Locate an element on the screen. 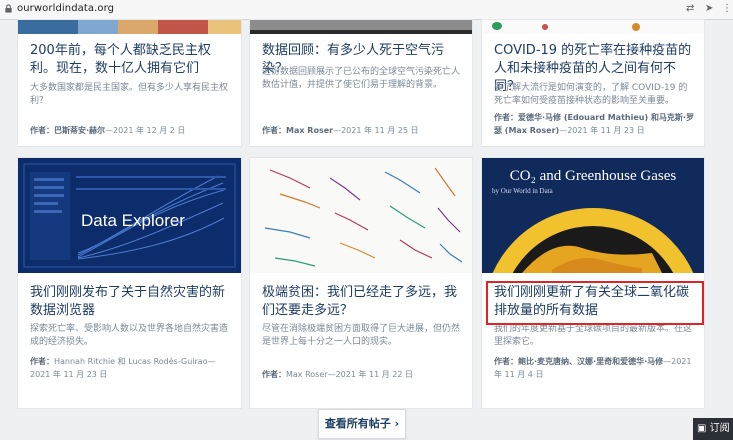  post-excerpt: 尽管在消除极端贫困方面取得了巨大进展，但仍然是世界上每十分之一人口的现实。 is located at coordinates (361, 335).